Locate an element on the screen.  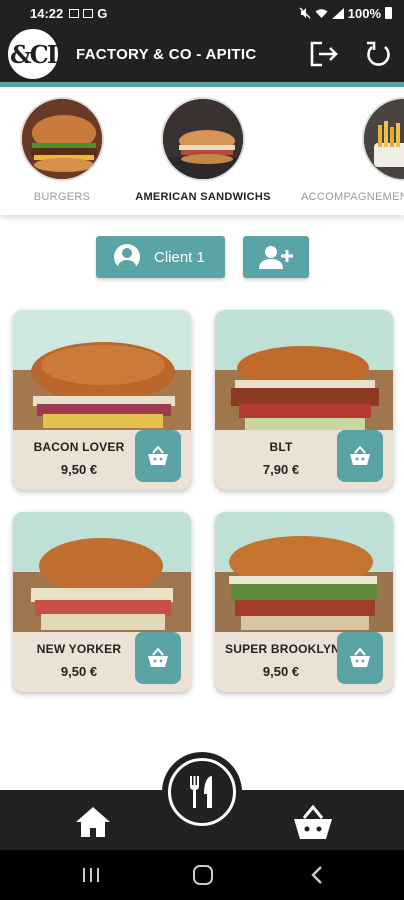
battery-icon is located at coordinates (388, 13).